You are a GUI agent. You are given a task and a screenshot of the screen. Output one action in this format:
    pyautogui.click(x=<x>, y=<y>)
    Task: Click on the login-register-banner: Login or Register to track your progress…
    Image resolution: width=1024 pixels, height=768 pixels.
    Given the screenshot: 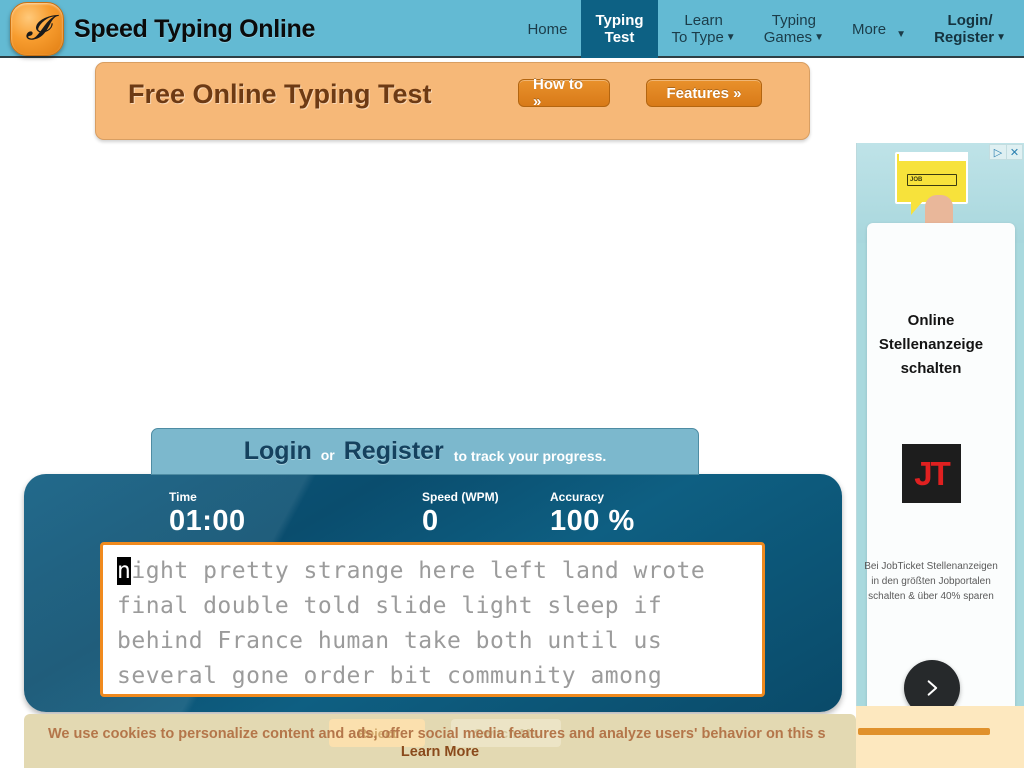 What is the action you would take?
    pyautogui.click(x=425, y=451)
    